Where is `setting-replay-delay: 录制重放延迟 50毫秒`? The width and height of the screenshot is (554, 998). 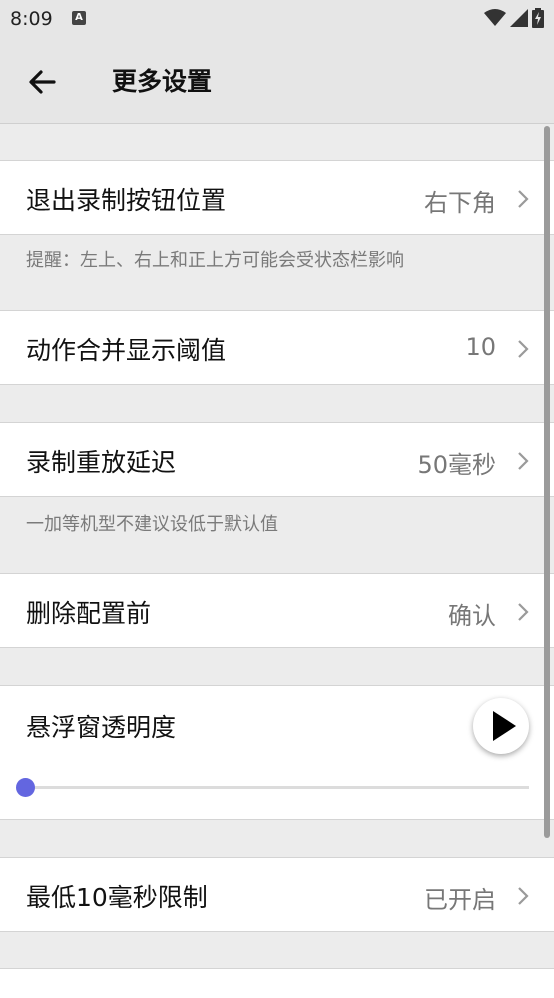
setting-replay-delay: 录制重放延迟 50毫秒 is located at coordinates (277, 459).